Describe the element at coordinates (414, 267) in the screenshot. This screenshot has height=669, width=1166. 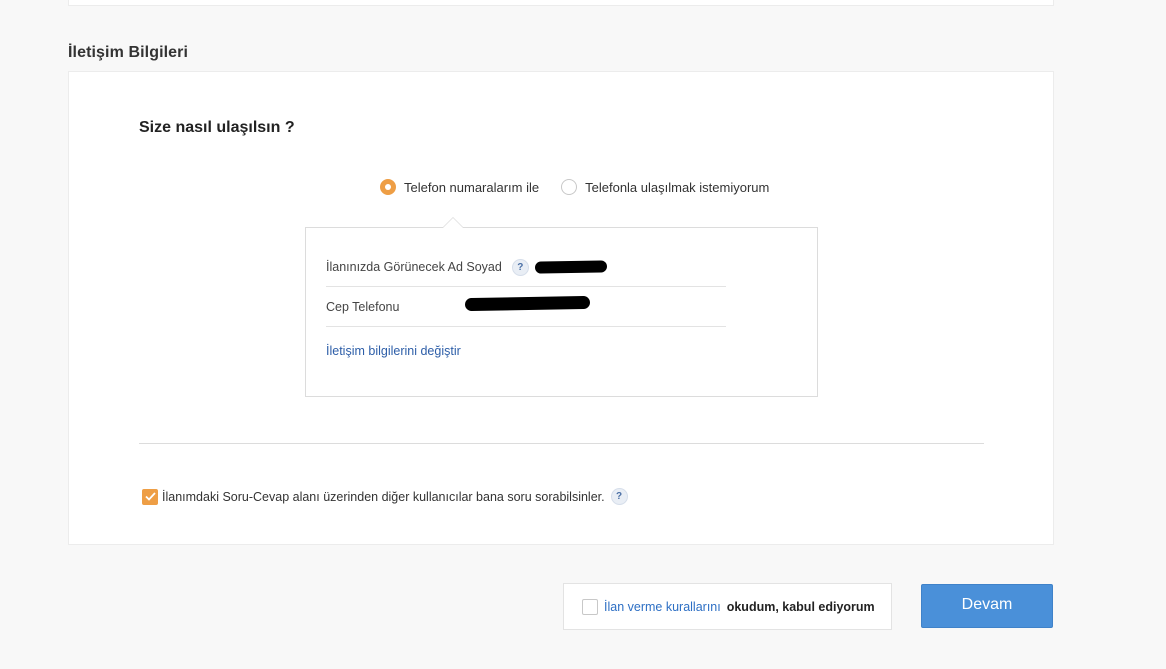
I see `display-name-label: İlanınızda Görünecek Ad Soyad` at that location.